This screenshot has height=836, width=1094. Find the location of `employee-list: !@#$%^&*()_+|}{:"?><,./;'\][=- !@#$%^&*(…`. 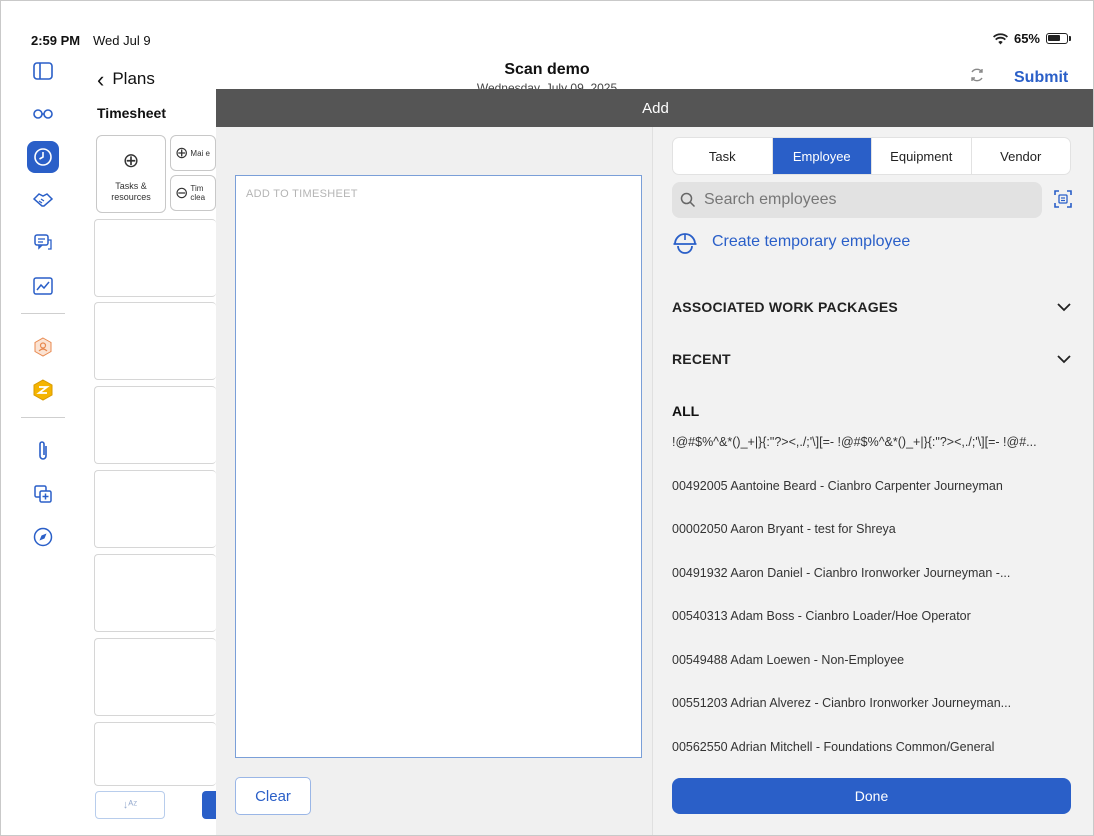

employee-list: !@#$%^&*()_+|}{:"?><,./;'\][=- !@#$%^&*(… is located at coordinates (871, 605).